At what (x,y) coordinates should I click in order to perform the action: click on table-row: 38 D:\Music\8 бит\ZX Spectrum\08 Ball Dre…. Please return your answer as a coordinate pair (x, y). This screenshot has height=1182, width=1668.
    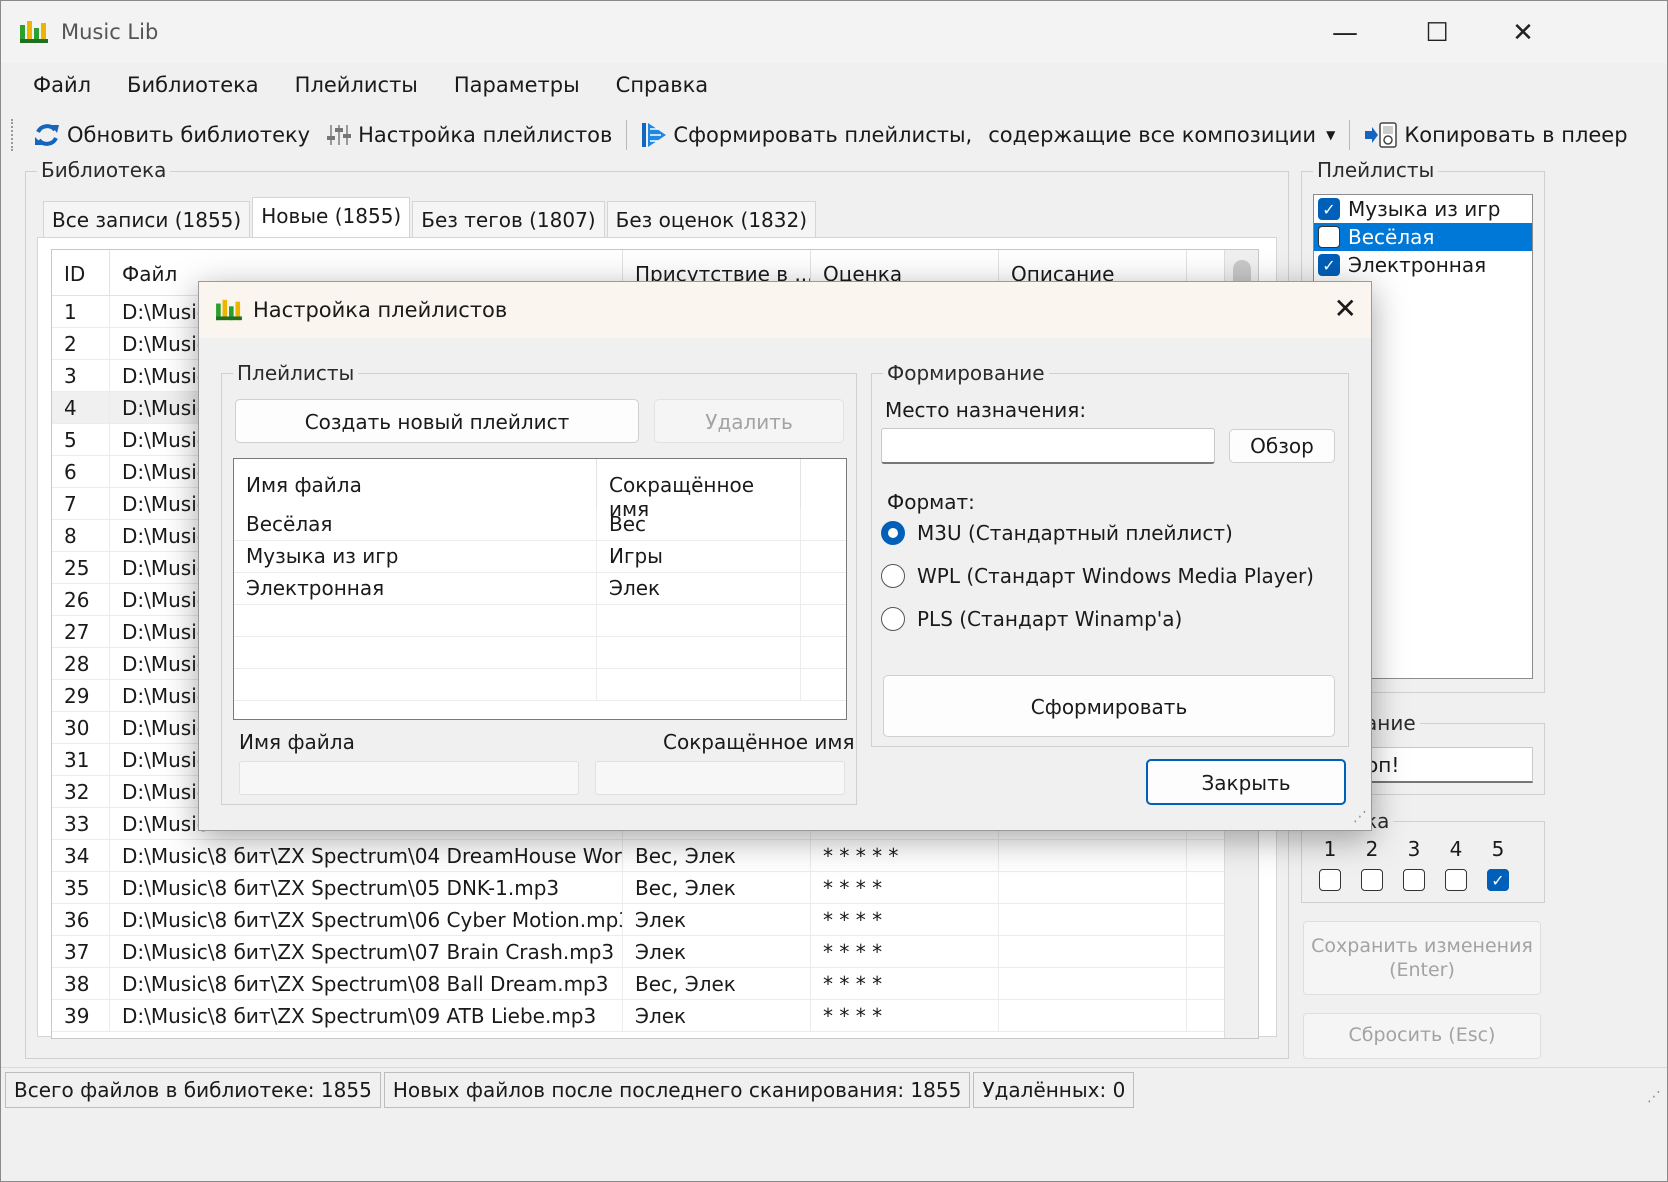
    Looking at the image, I should click on (655, 984).